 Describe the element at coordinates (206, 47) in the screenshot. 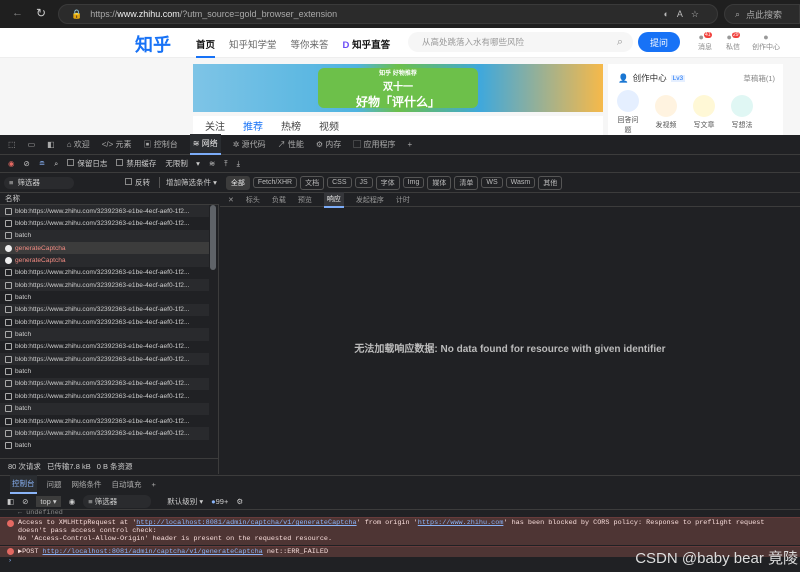

I see `nav-home: 首页` at that location.